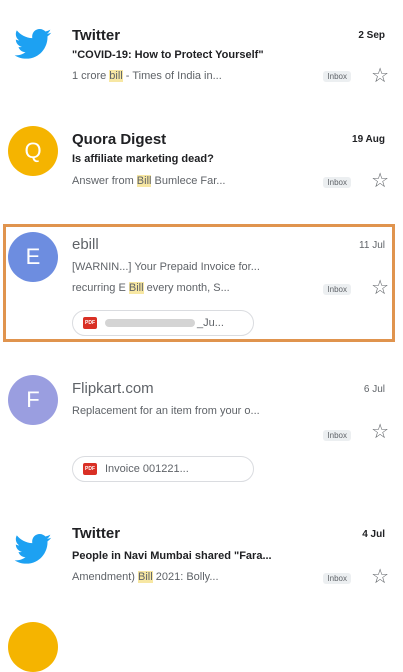 The width and height of the screenshot is (403, 672). What do you see at coordinates (33, 647) in the screenshot?
I see `avatar-partial` at bounding box center [33, 647].